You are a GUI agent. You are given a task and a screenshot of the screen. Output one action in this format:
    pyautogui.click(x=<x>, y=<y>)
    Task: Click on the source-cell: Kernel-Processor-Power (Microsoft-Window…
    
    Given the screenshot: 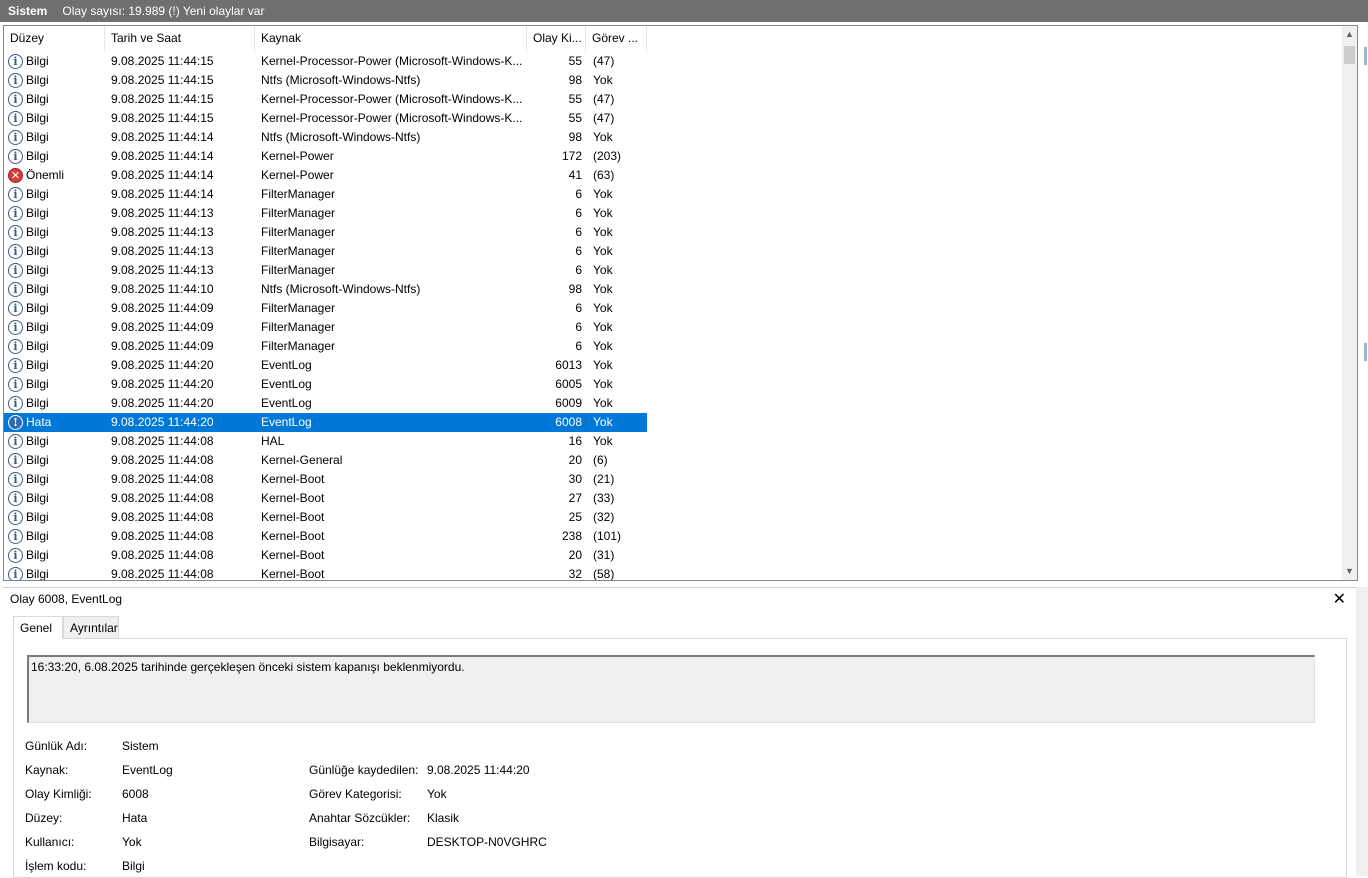 What is the action you would take?
    pyautogui.click(x=392, y=61)
    